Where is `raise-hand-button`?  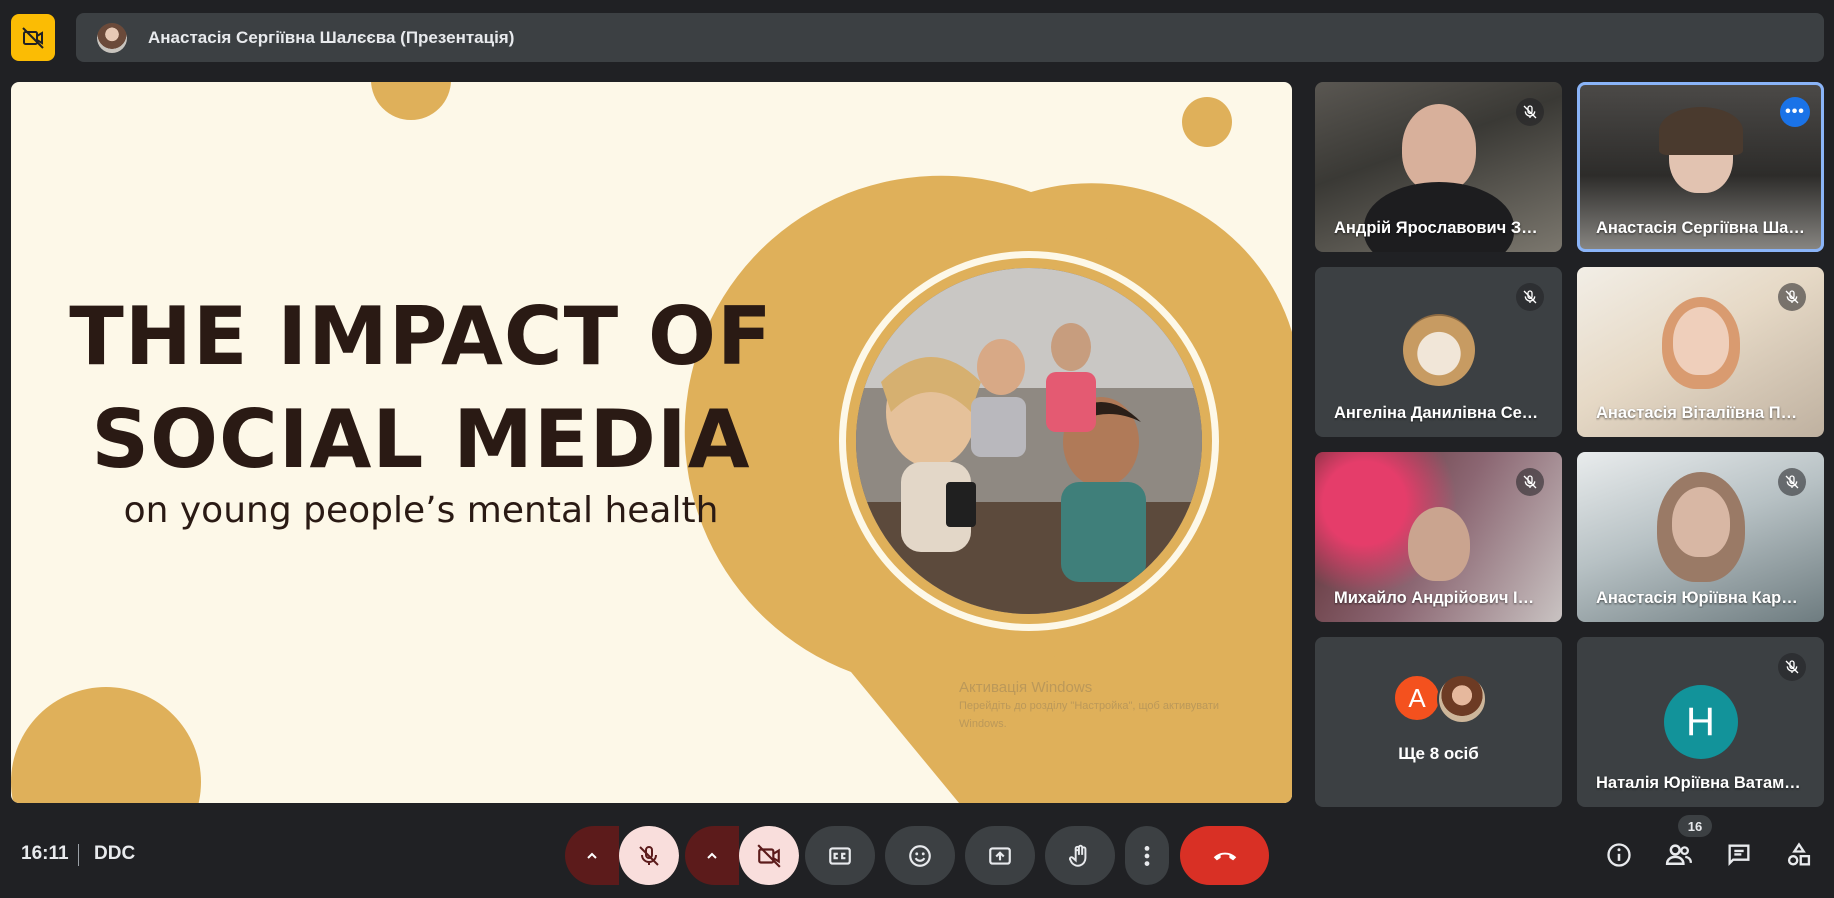
raise-hand-button is located at coordinates (1080, 855).